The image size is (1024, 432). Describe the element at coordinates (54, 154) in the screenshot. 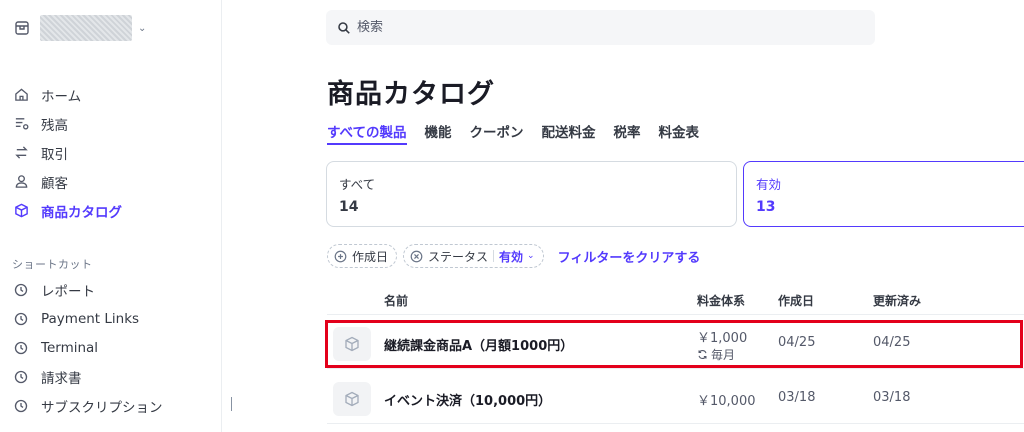

I see `sidebar-item-label: 取引` at that location.